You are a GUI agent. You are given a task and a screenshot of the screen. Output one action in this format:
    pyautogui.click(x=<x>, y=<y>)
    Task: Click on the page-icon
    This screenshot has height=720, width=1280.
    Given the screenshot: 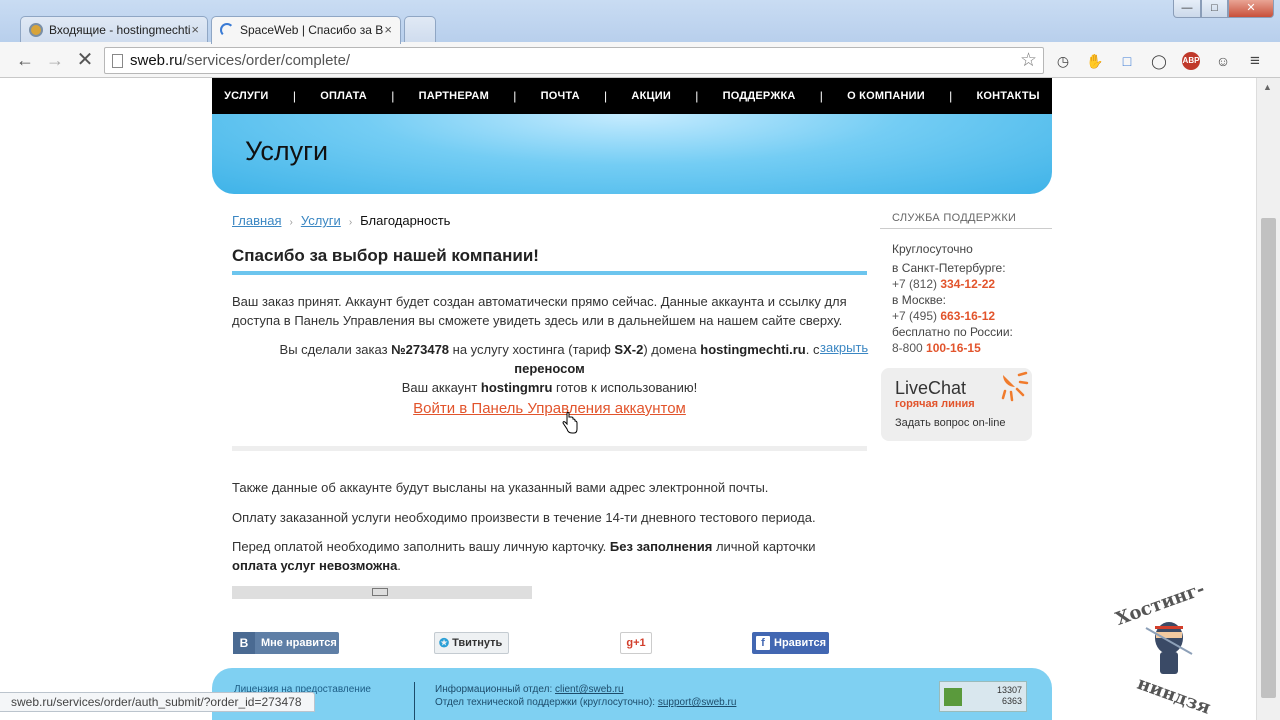 What is the action you would take?
    pyautogui.click(x=117, y=61)
    